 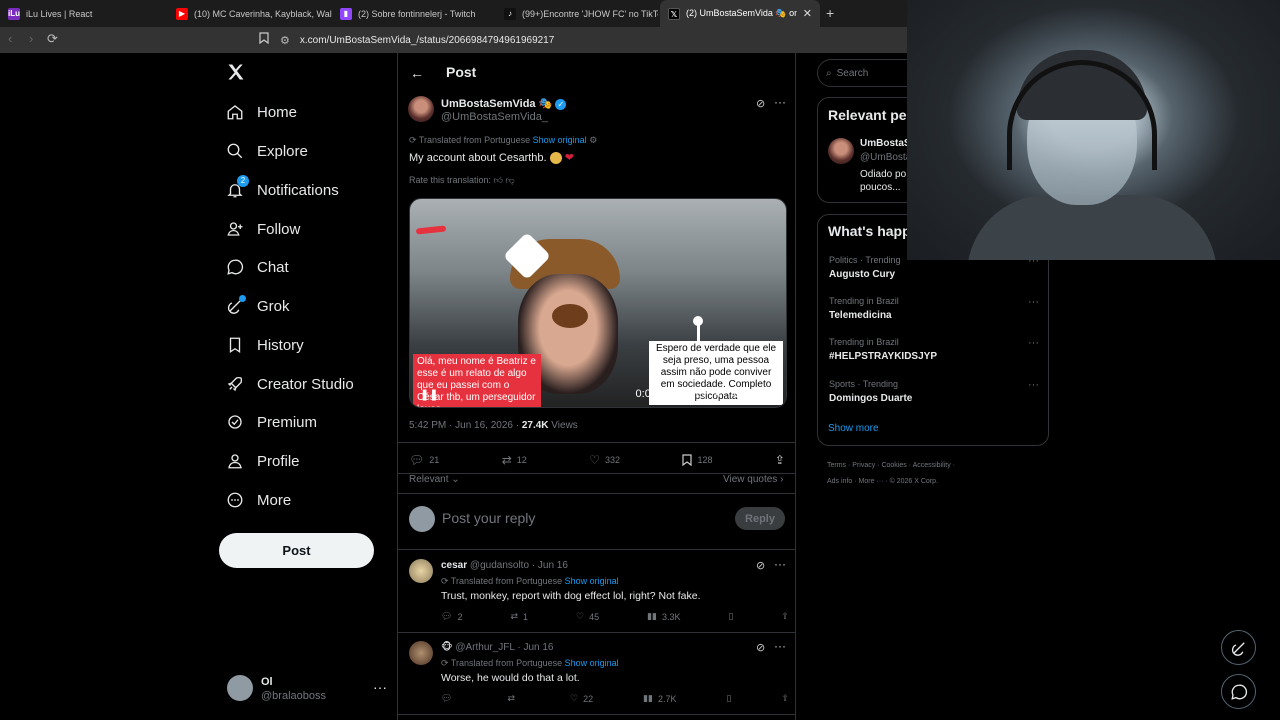 I want to click on repost-action: ⇄ 12, so click(x=514, y=460).